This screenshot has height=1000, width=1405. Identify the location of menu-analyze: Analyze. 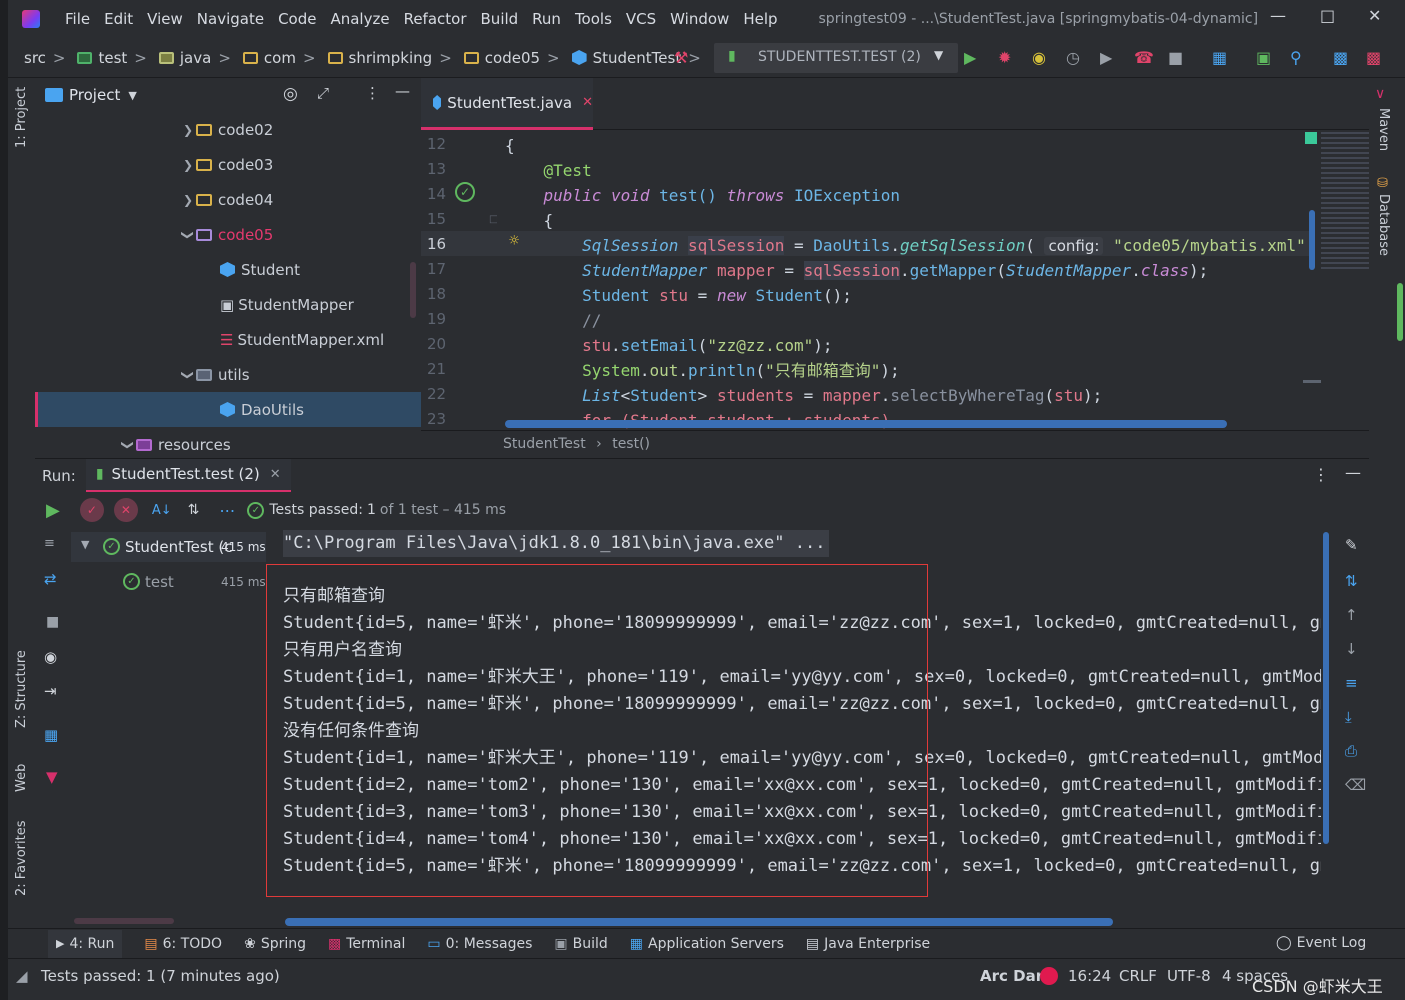
(359, 19).